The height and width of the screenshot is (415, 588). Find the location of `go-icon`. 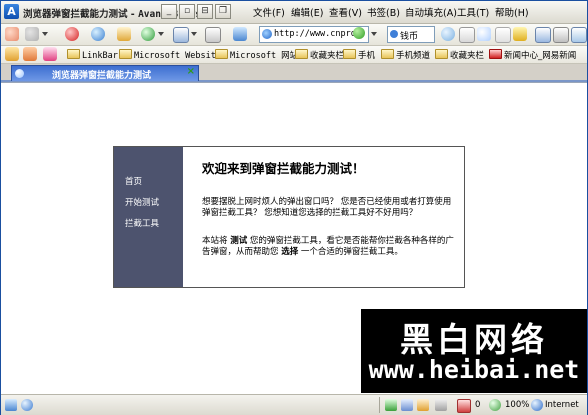

go-icon is located at coordinates (359, 33).